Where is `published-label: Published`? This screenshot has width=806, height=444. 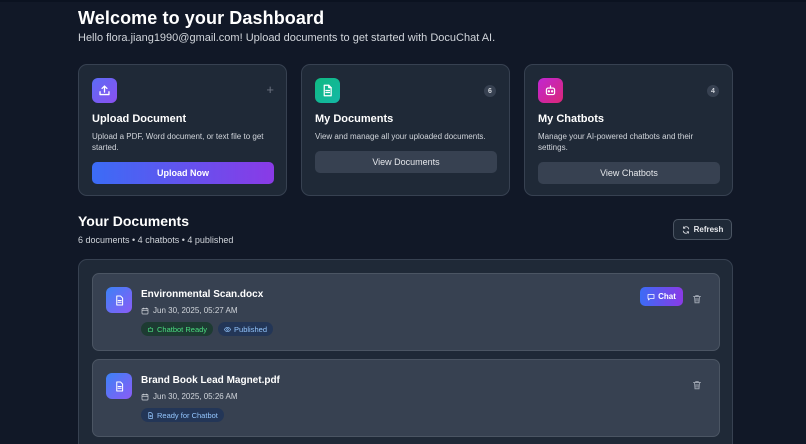 published-label: Published is located at coordinates (250, 329).